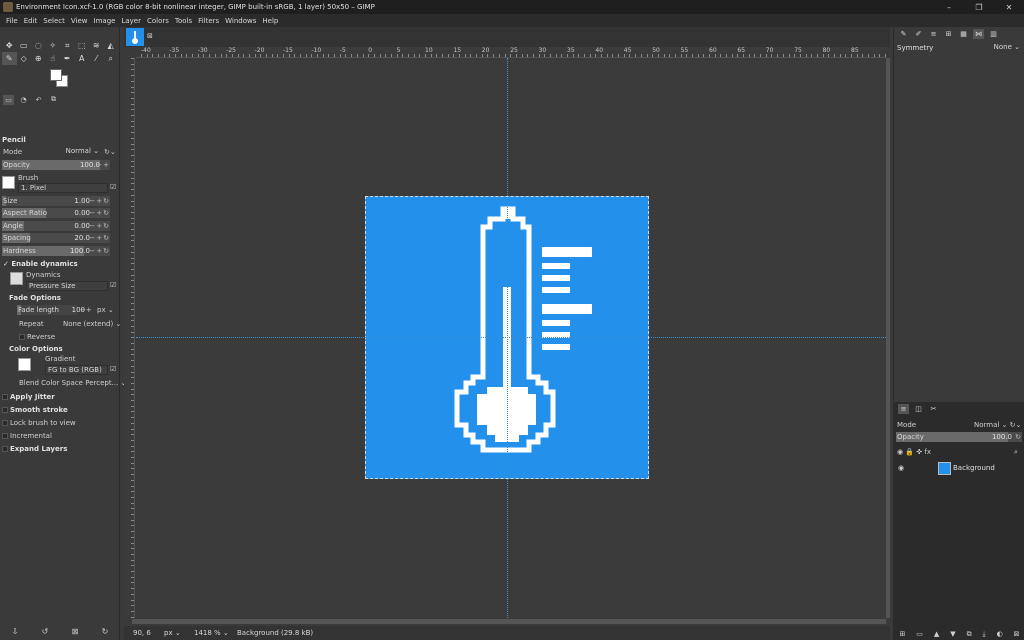 The width and height of the screenshot is (1024, 640). What do you see at coordinates (105, 631) in the screenshot?
I see `reset-options-icon: ↻` at bounding box center [105, 631].